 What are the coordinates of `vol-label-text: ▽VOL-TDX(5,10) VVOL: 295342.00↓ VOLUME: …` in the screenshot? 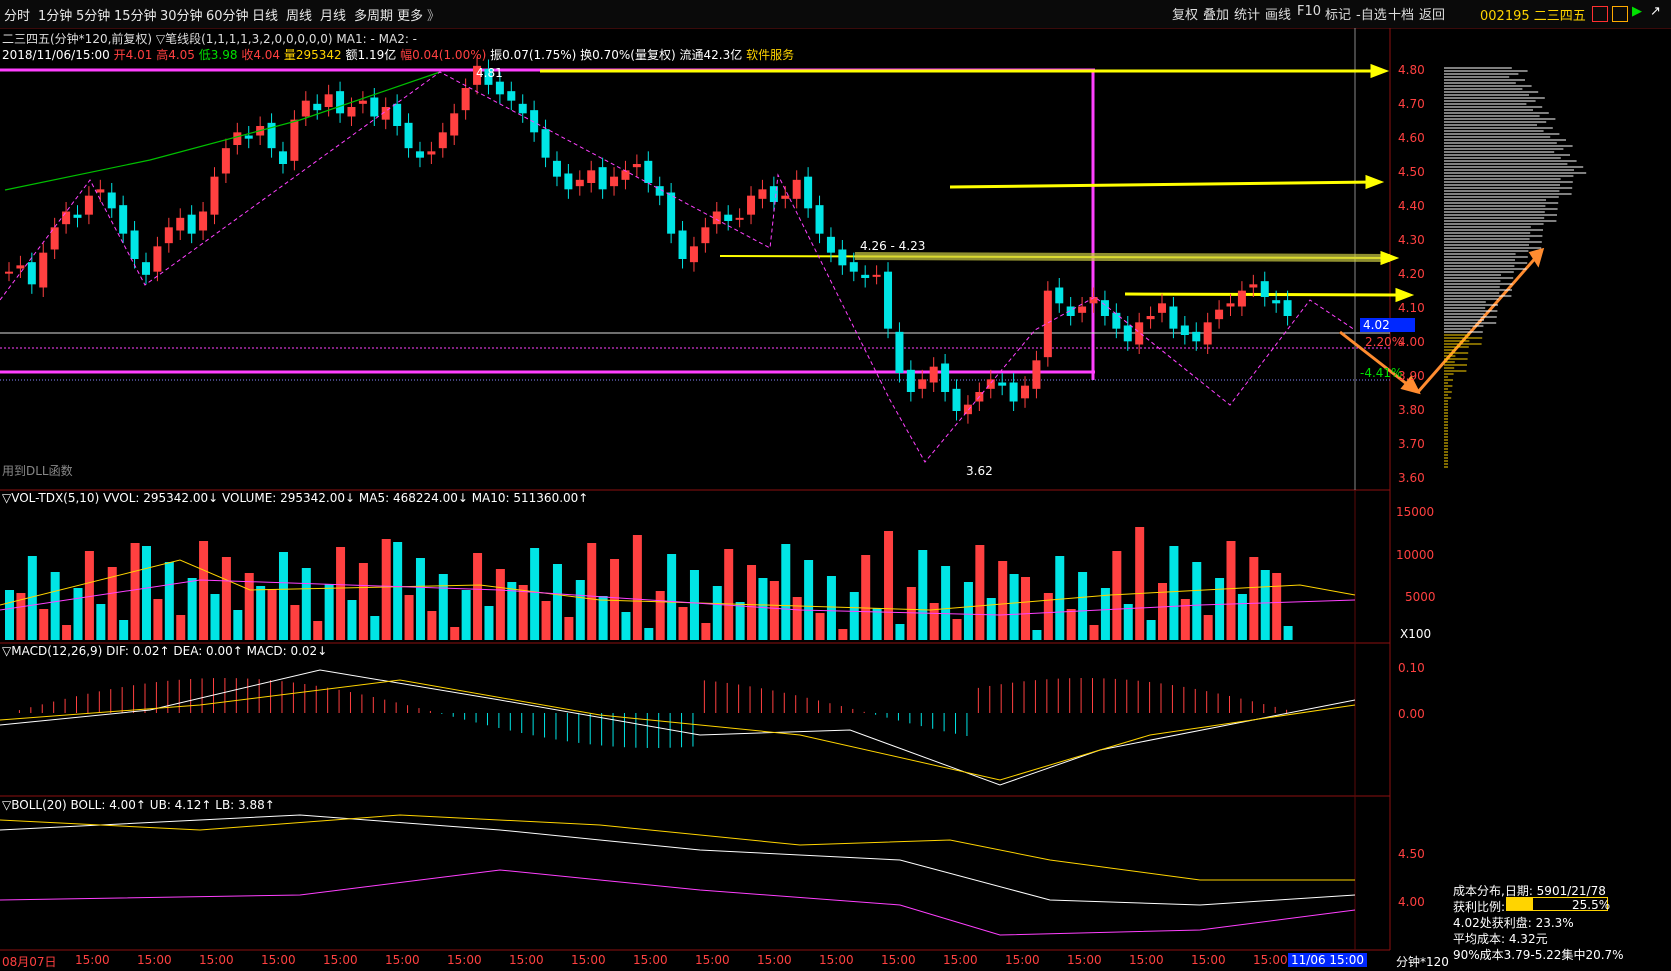 It's located at (295, 498).